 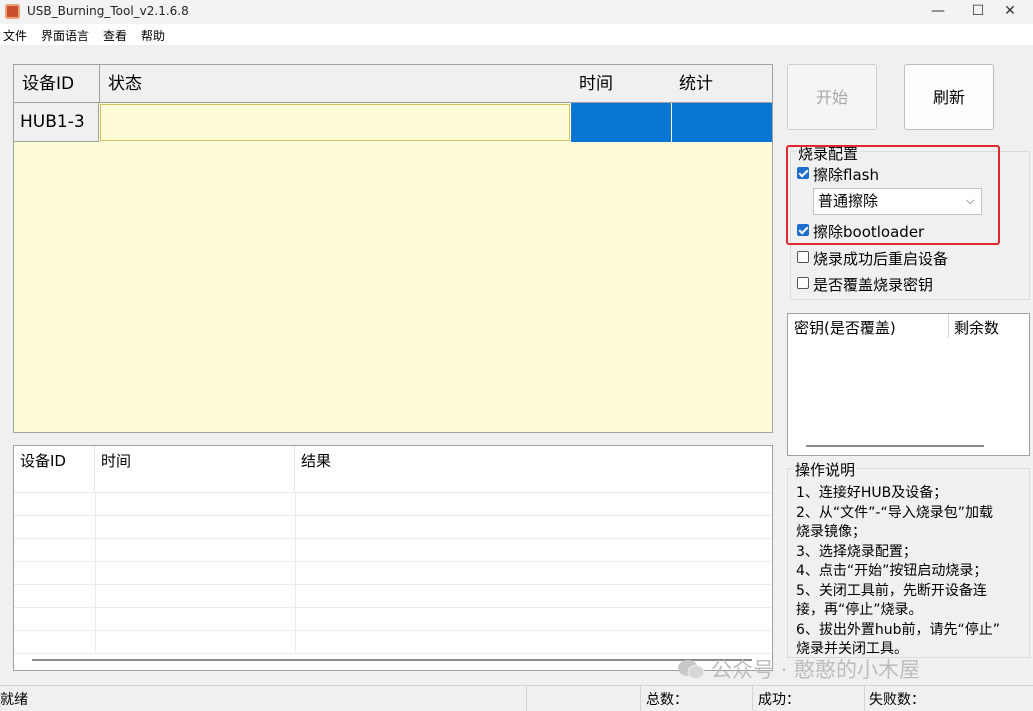 What do you see at coordinates (65, 35) in the screenshot?
I see `menu-language: 界面语言` at bounding box center [65, 35].